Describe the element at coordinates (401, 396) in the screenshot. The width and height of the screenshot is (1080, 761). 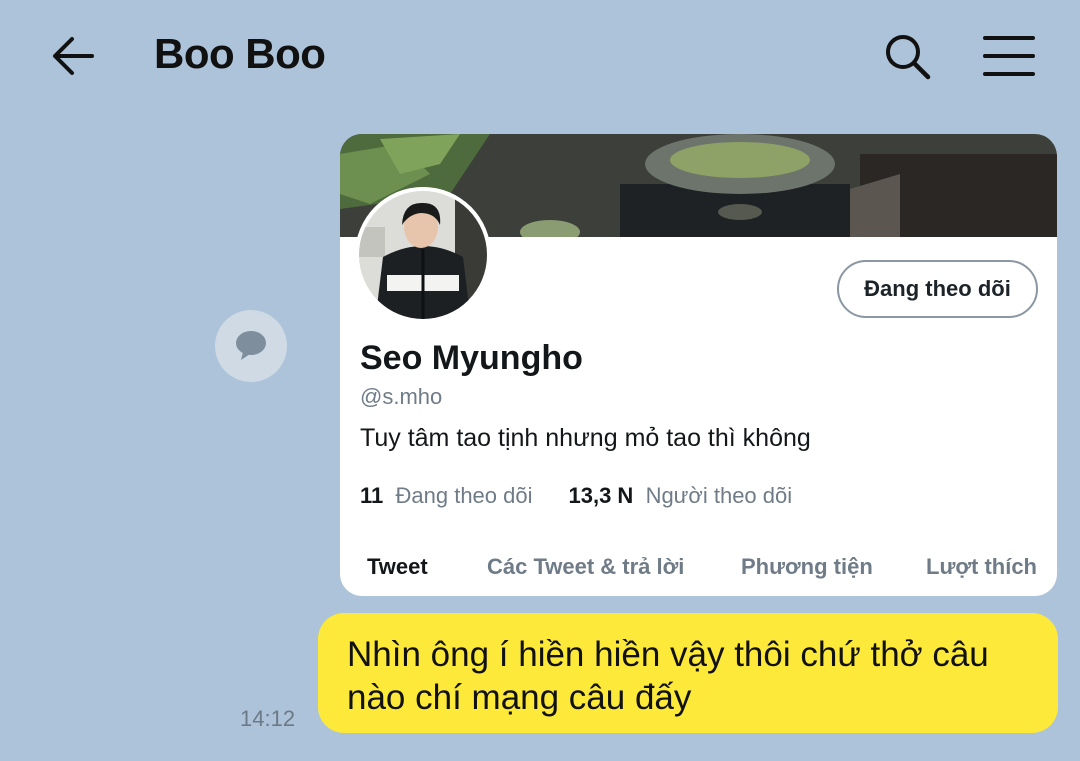
I see `profile-handle: @s.mho` at that location.